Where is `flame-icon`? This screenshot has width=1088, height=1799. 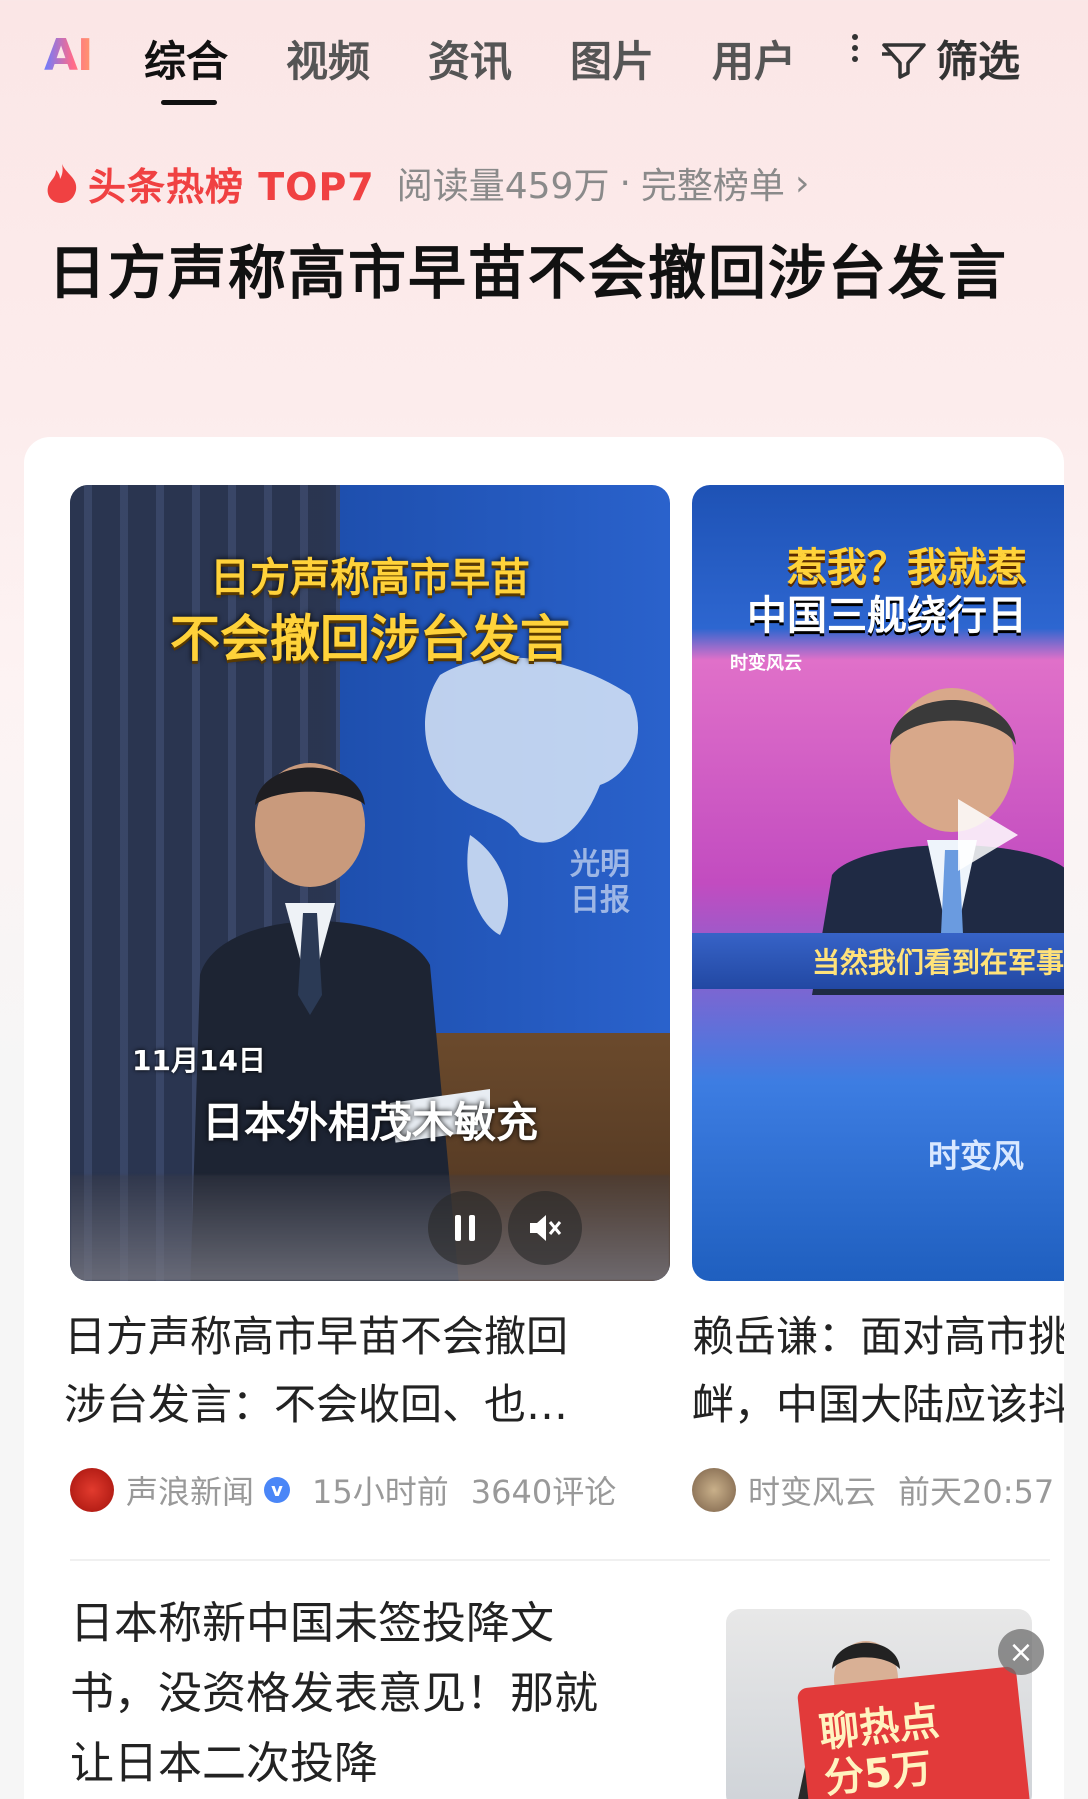 flame-icon is located at coordinates (62, 183).